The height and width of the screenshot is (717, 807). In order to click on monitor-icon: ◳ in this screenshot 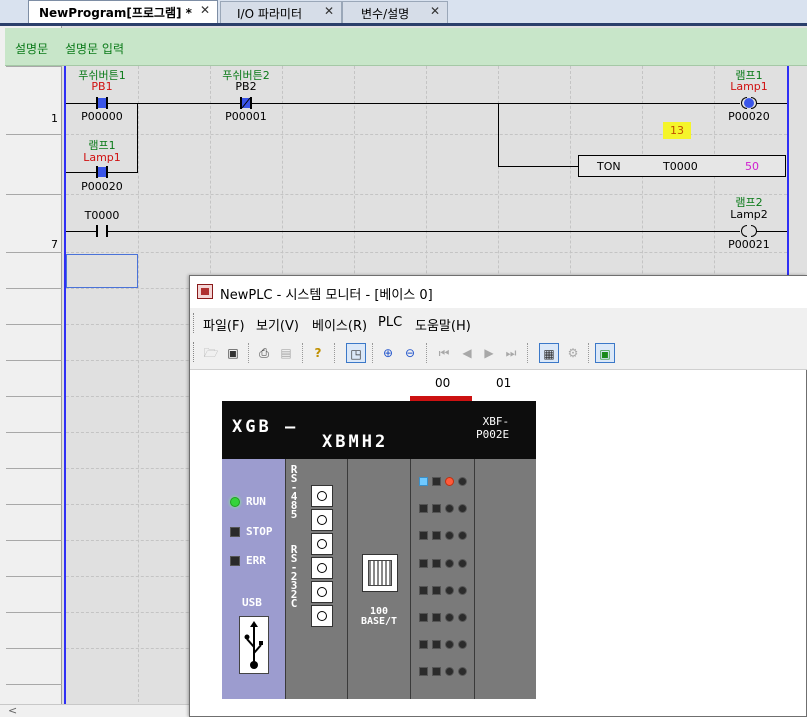, I will do `click(356, 353)`.